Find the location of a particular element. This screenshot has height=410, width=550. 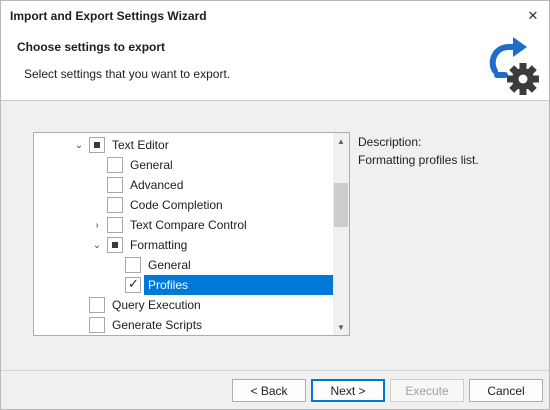

back-button: < Back is located at coordinates (269, 390).